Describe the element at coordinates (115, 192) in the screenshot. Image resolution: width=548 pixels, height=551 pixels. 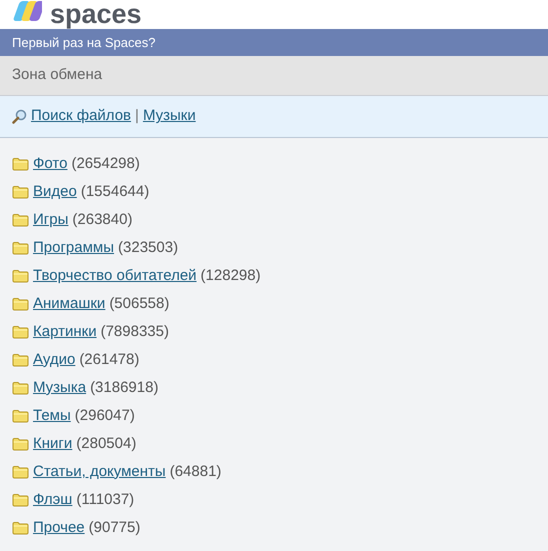
I see `category-count: (1554644)` at that location.